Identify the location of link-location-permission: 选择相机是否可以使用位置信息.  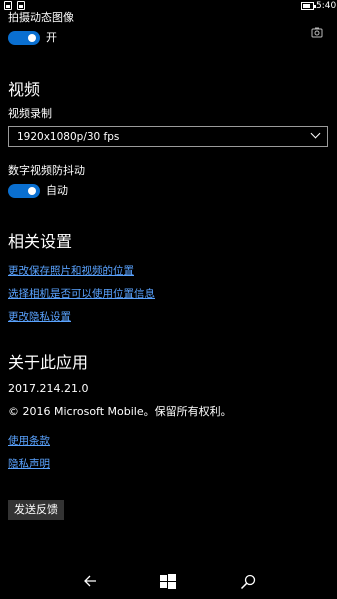
(81, 294).